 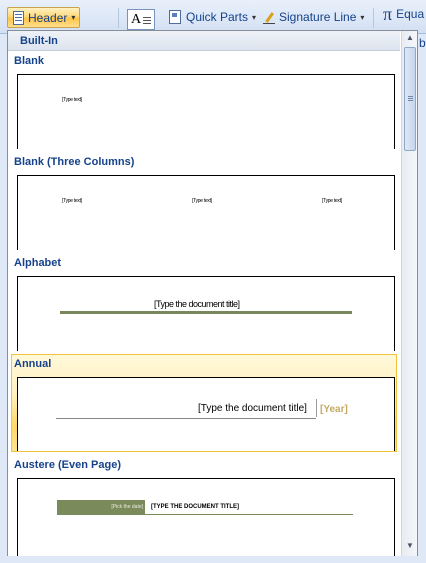 What do you see at coordinates (316, 408) in the screenshot?
I see `title-divider` at bounding box center [316, 408].